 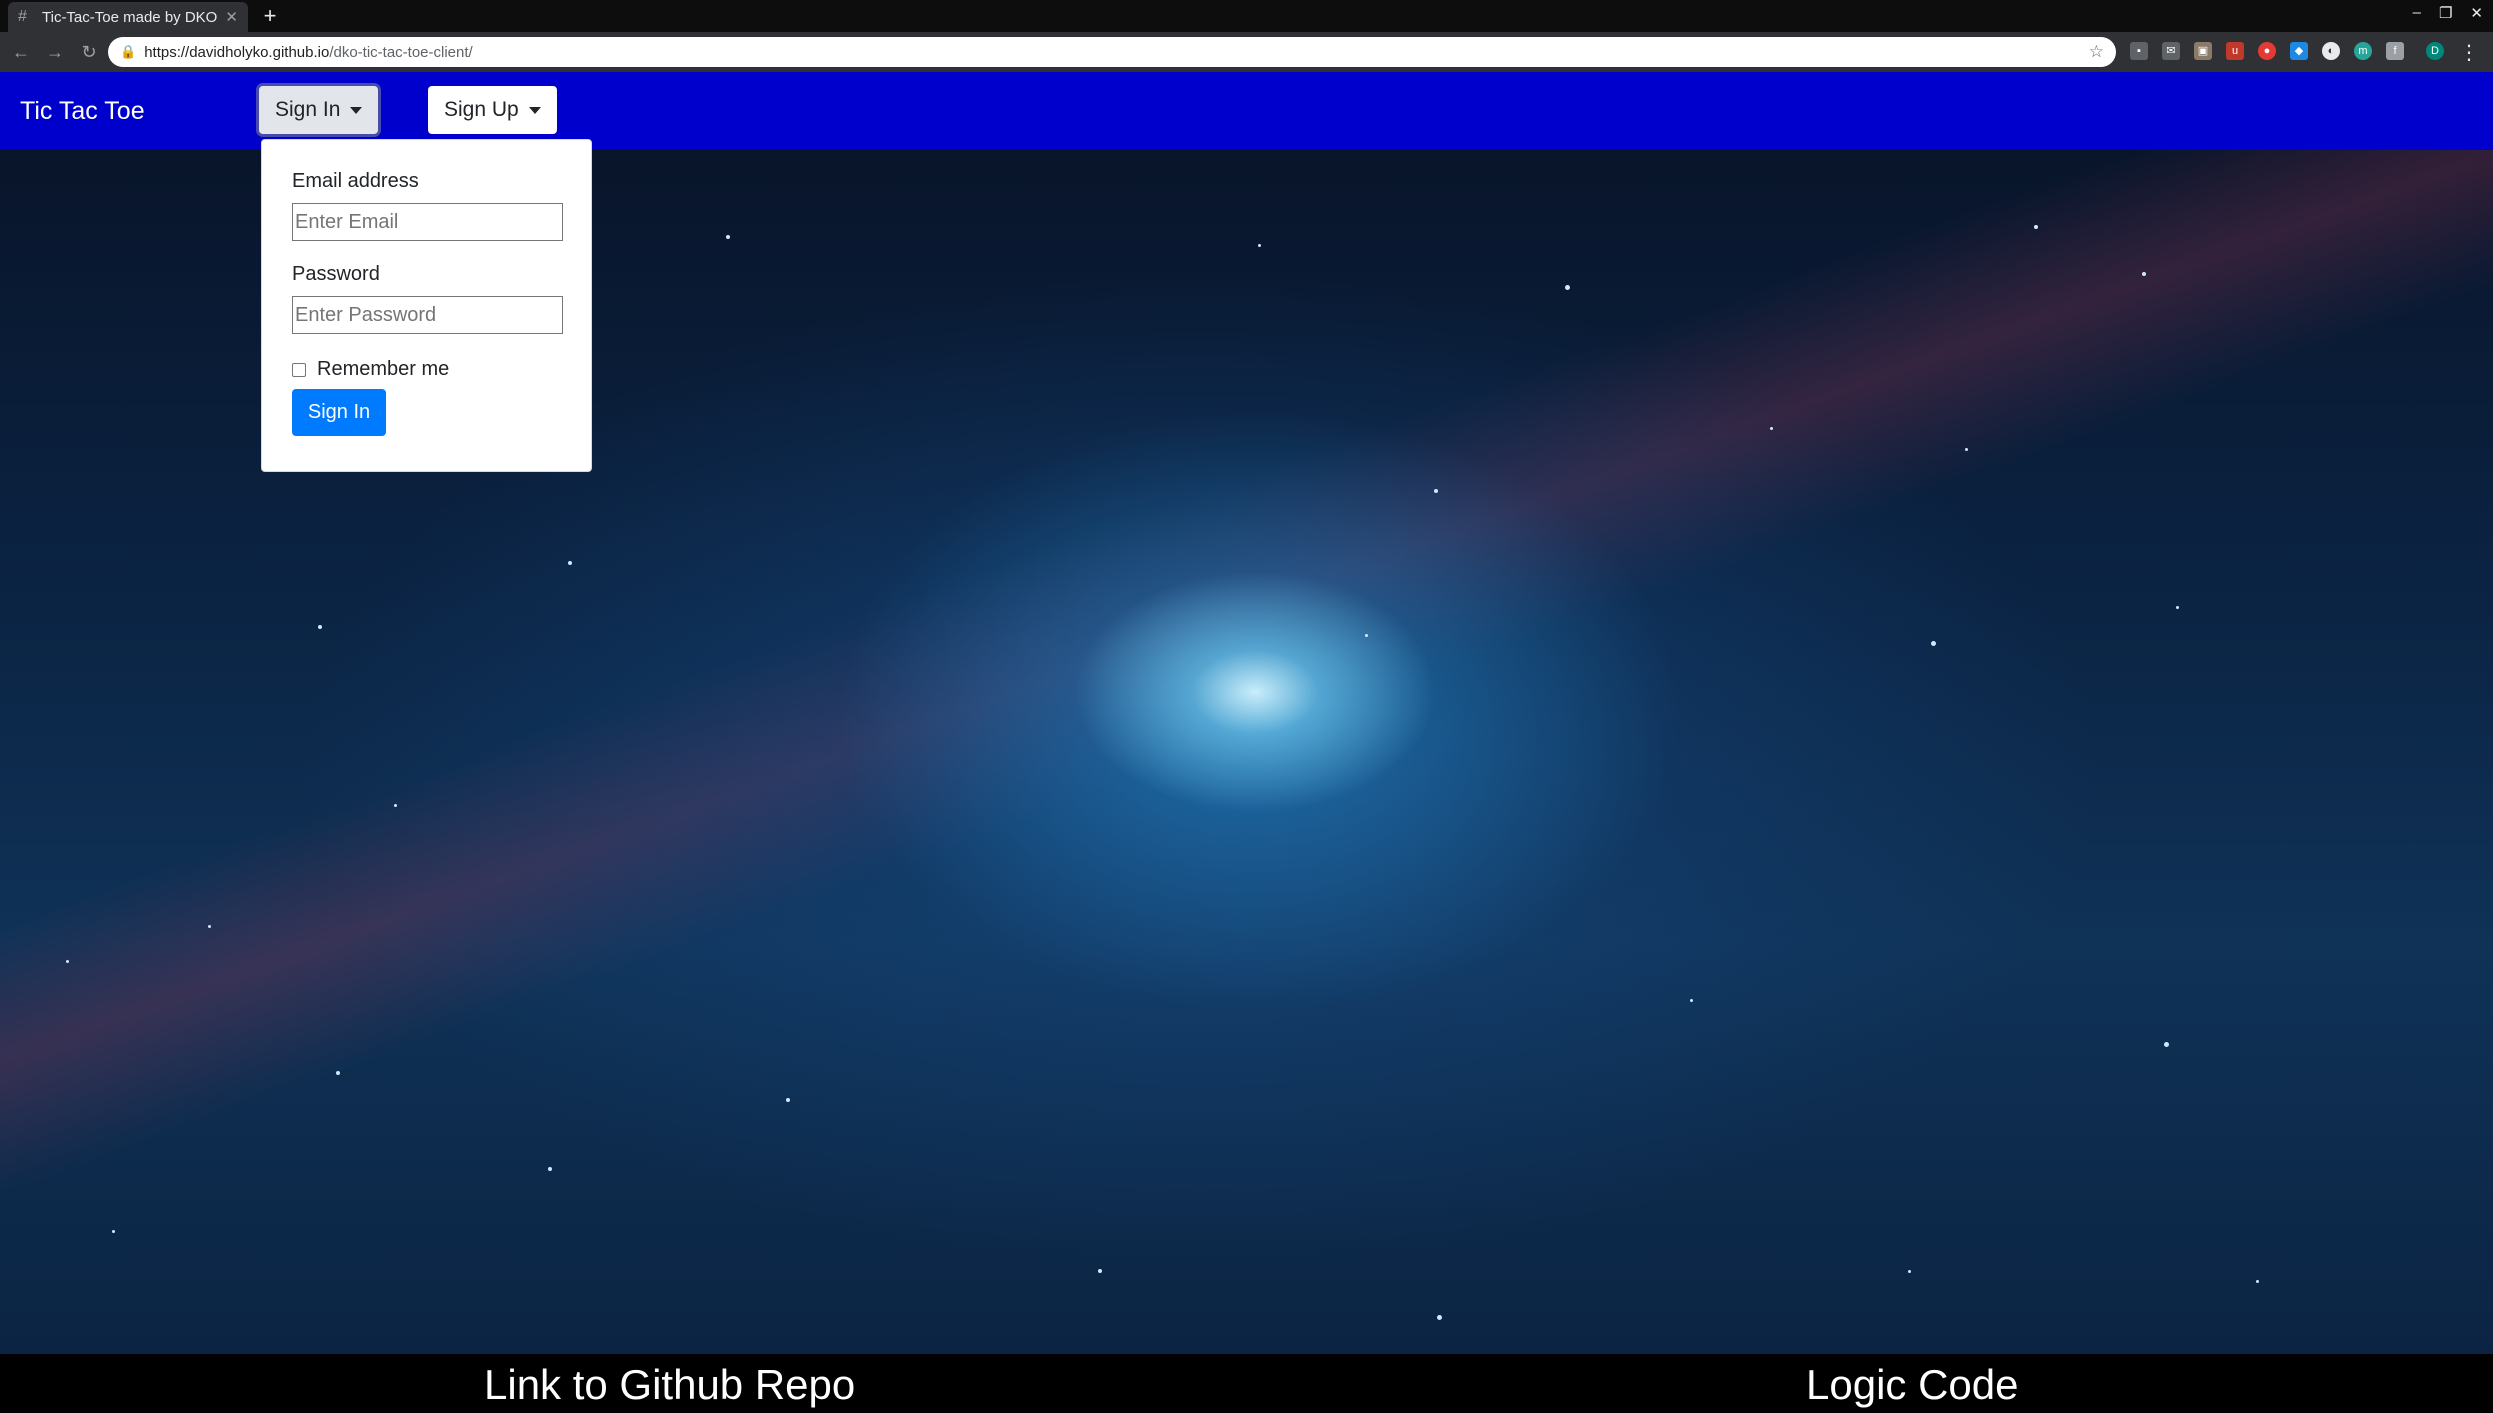 I want to click on sign-up-dropdown-toggle: Sign Up, so click(x=492, y=110).